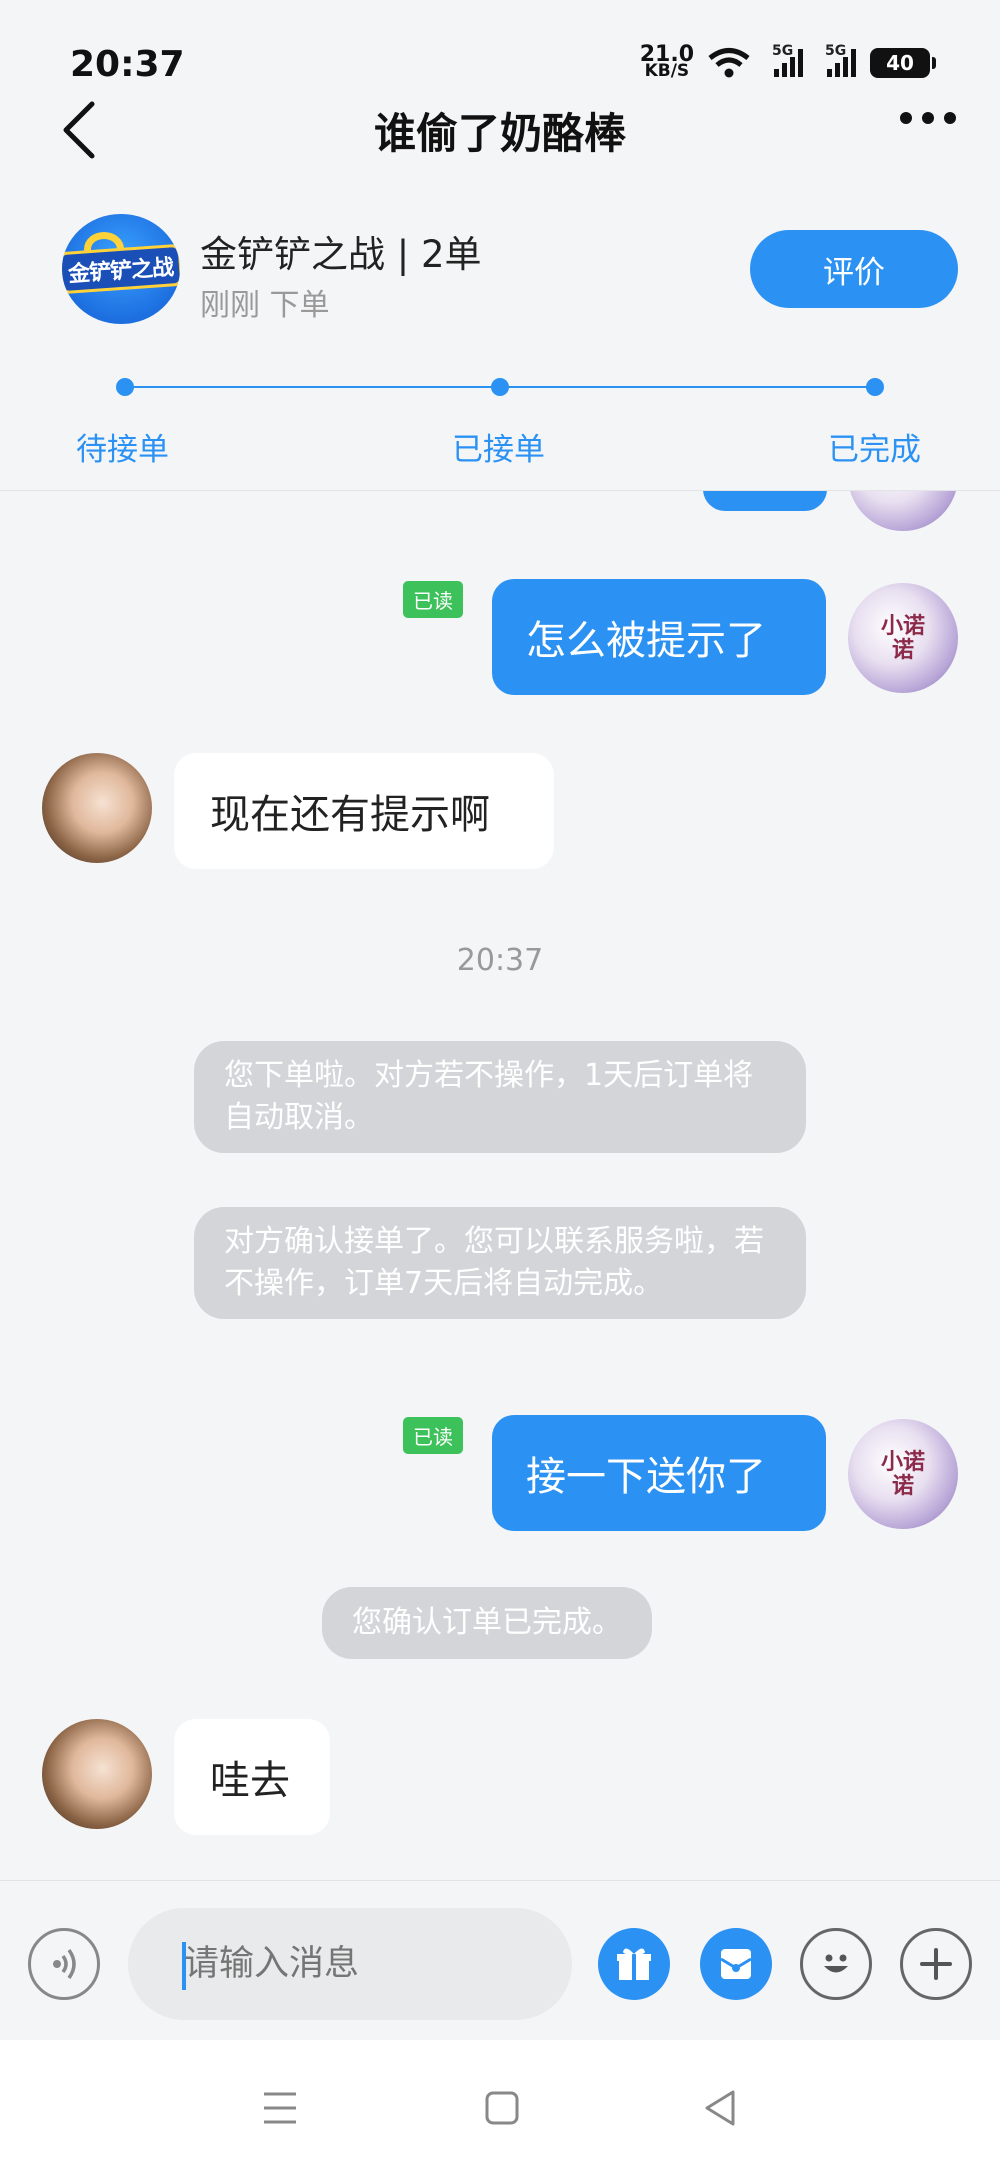 Image resolution: width=1000 pixels, height=2170 pixels. I want to click on message-bubble-me: 接一下送你了, so click(659, 1473).